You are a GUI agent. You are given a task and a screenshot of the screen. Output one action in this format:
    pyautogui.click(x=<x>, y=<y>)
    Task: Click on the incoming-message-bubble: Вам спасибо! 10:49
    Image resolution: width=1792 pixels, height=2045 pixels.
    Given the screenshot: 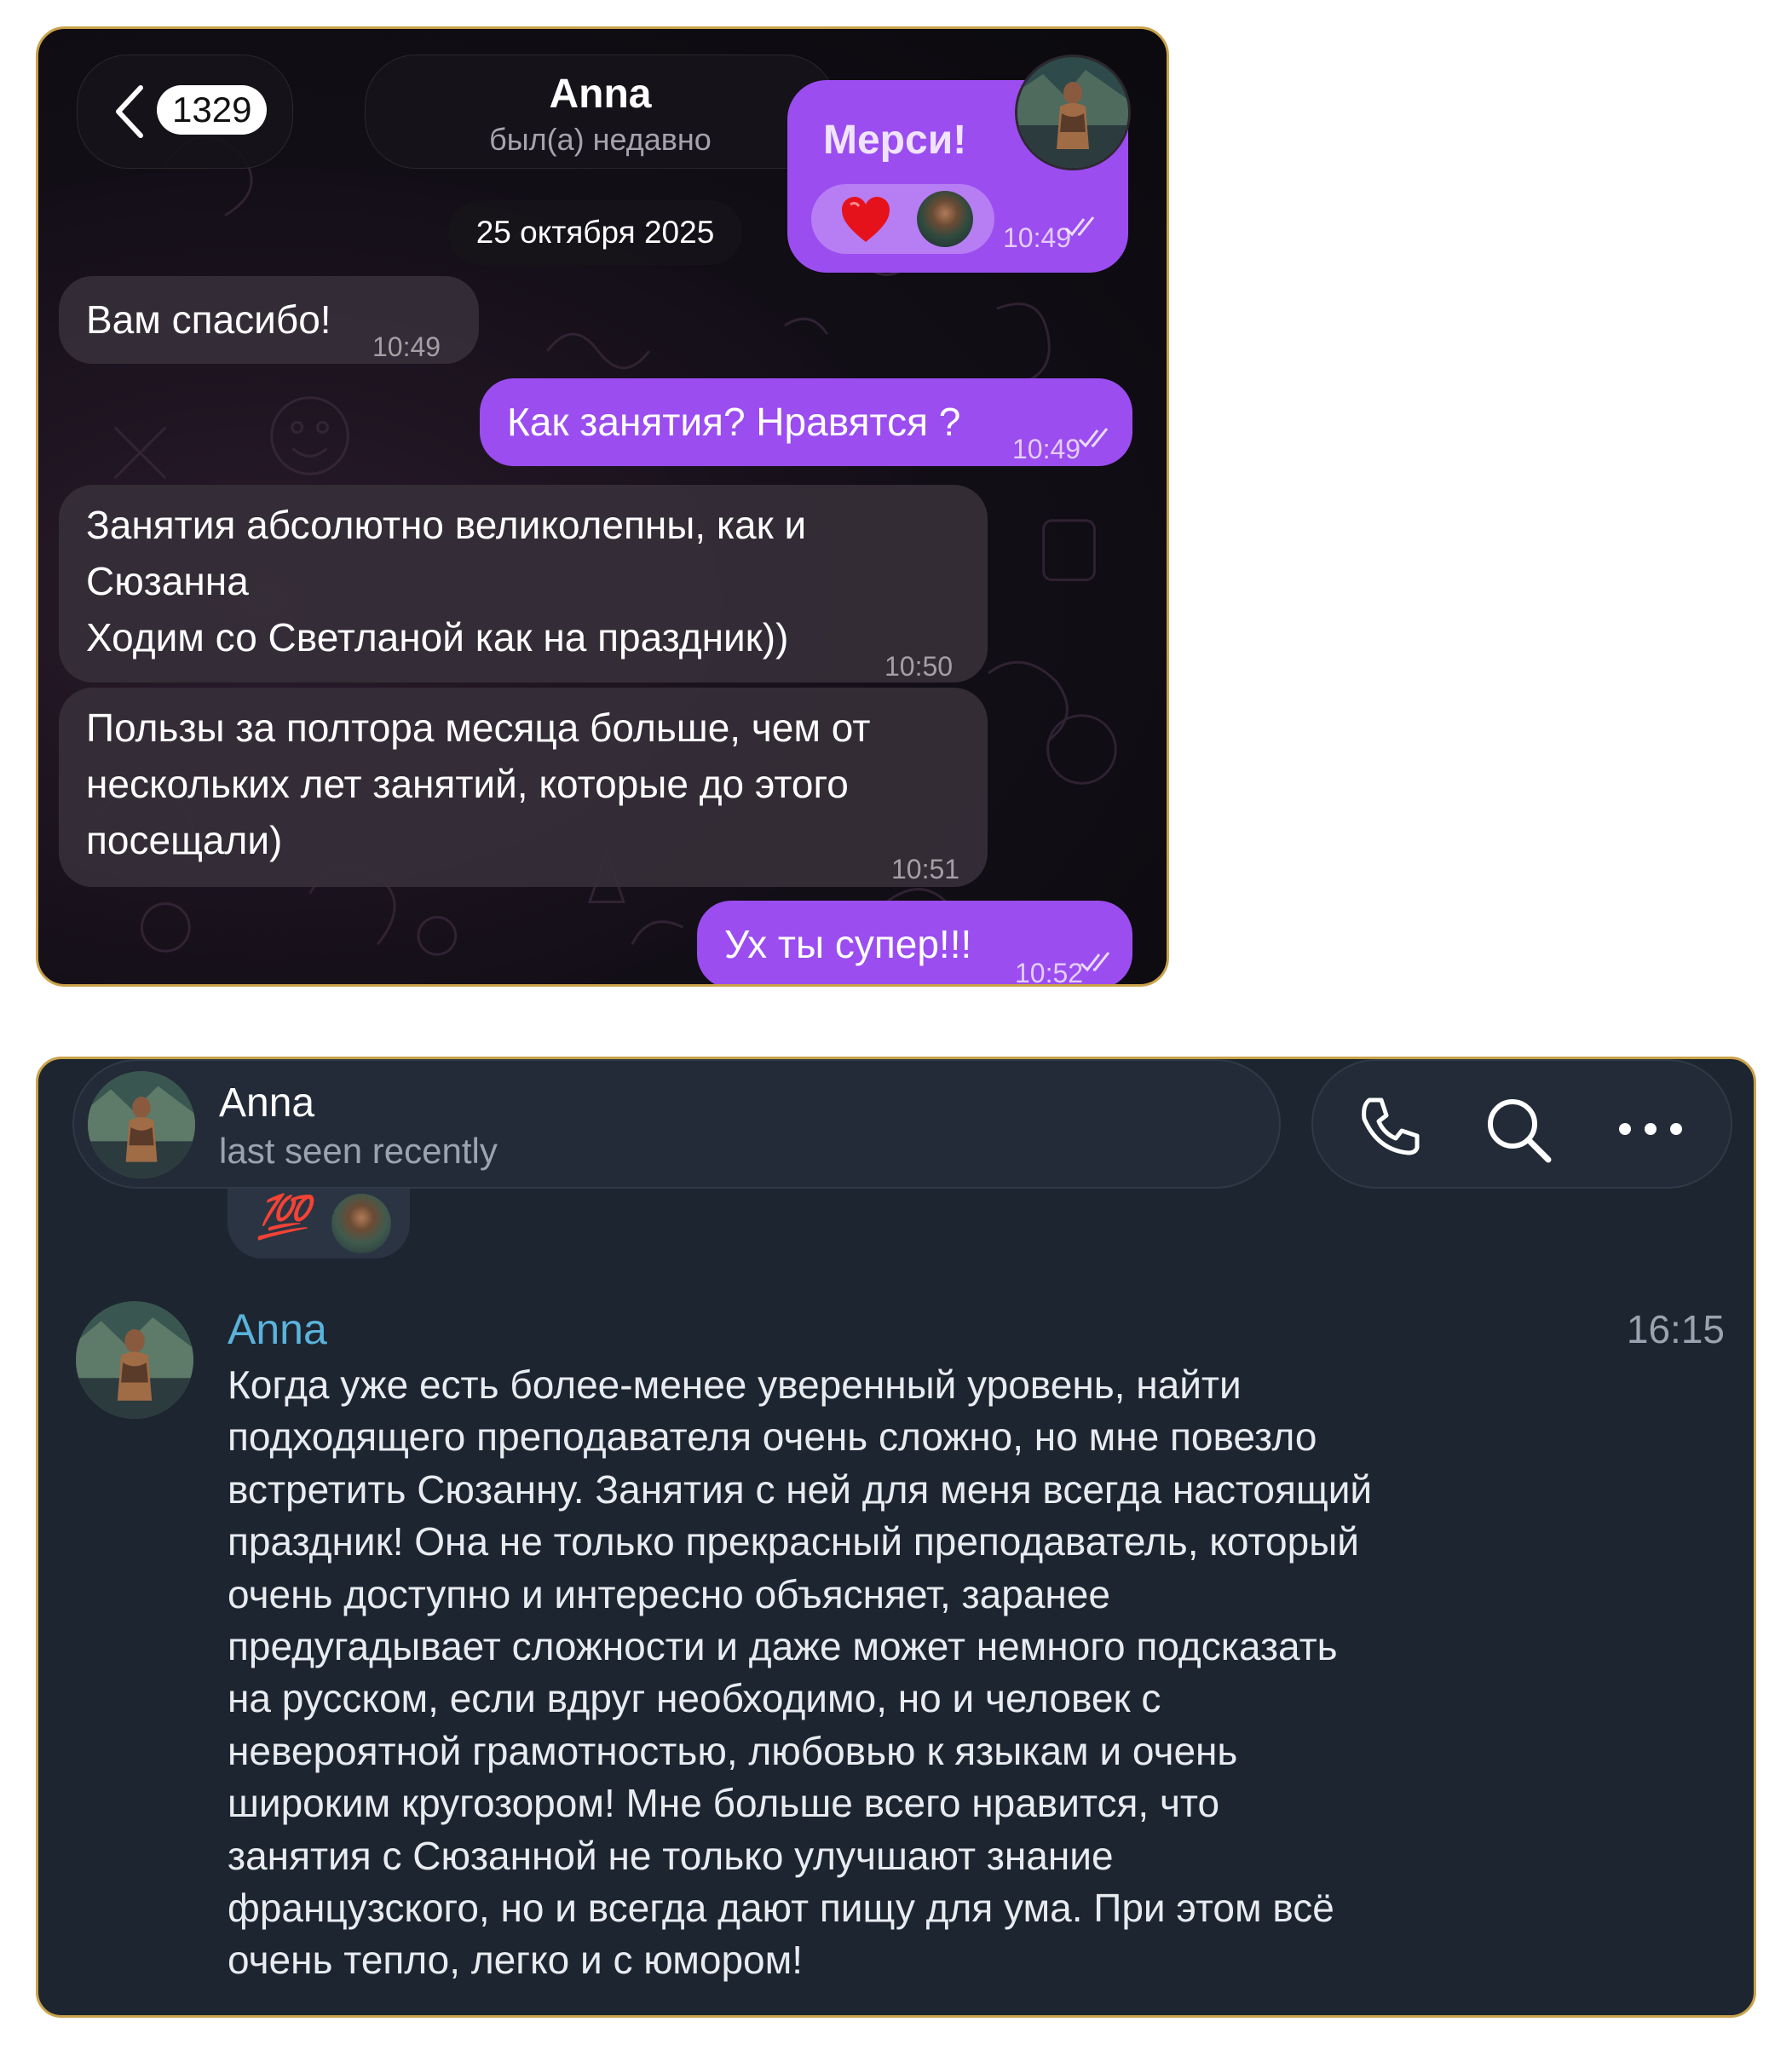 What is the action you would take?
    pyautogui.click(x=269, y=320)
    